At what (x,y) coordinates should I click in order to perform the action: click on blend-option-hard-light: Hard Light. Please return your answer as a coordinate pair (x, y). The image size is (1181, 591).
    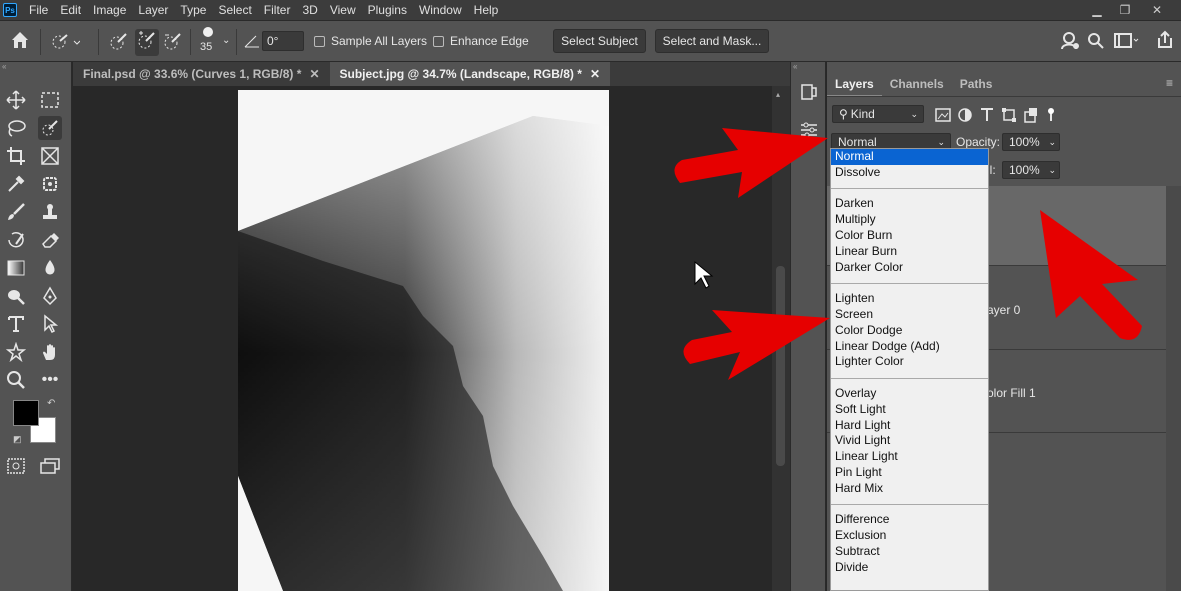
    Looking at the image, I should click on (909, 426).